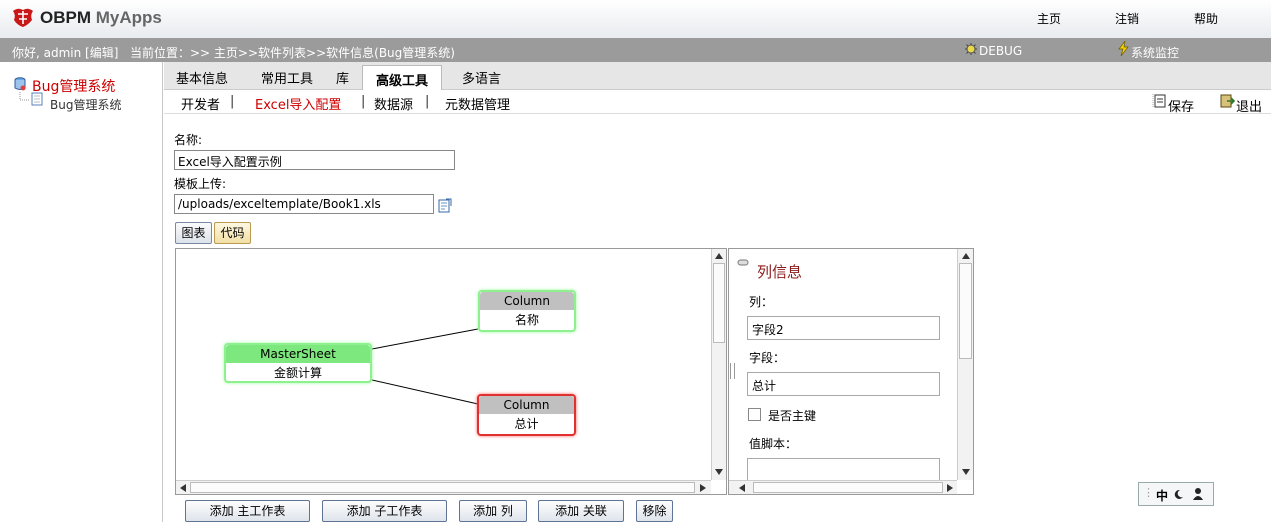 This screenshot has height=522, width=1271. What do you see at coordinates (304, 204) in the screenshot?
I see `upload-input: /uploads/exceltemplate/Book1.xls` at bounding box center [304, 204].